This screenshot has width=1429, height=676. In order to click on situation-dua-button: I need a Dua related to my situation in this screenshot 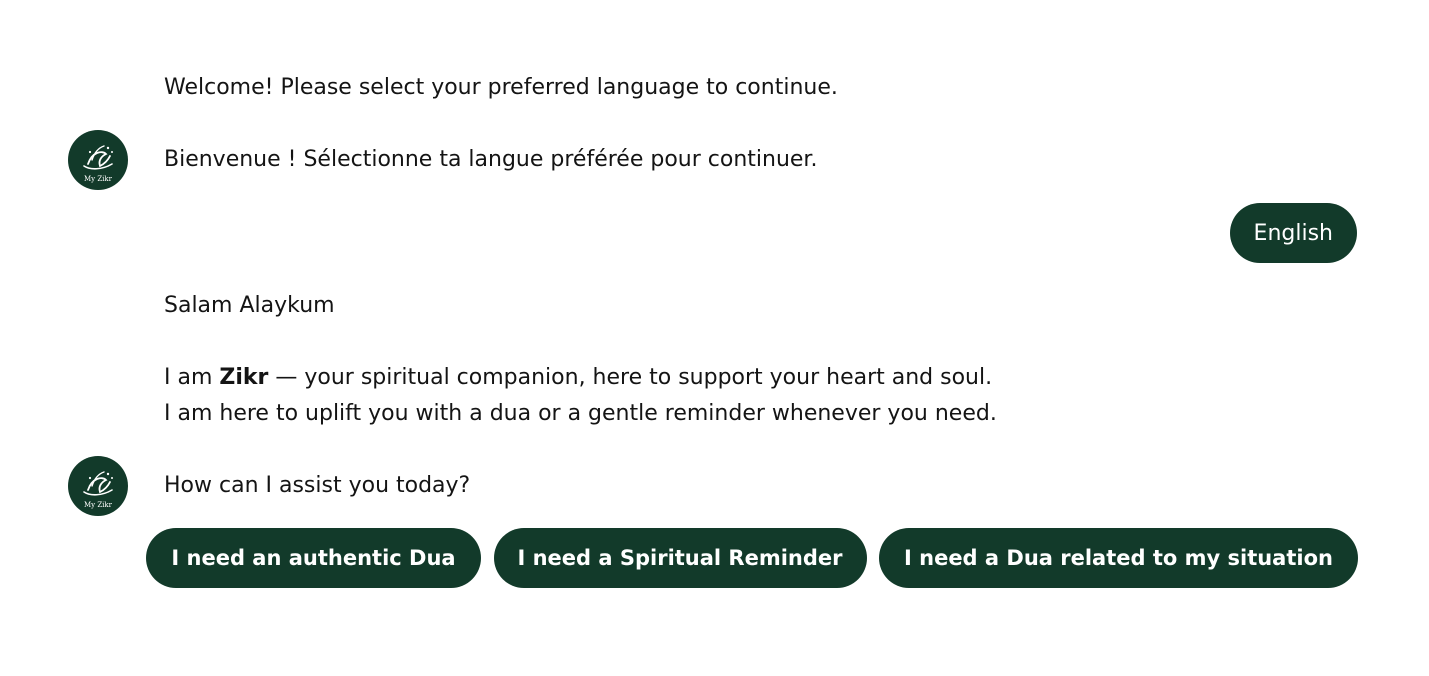, I will do `click(1118, 558)`.